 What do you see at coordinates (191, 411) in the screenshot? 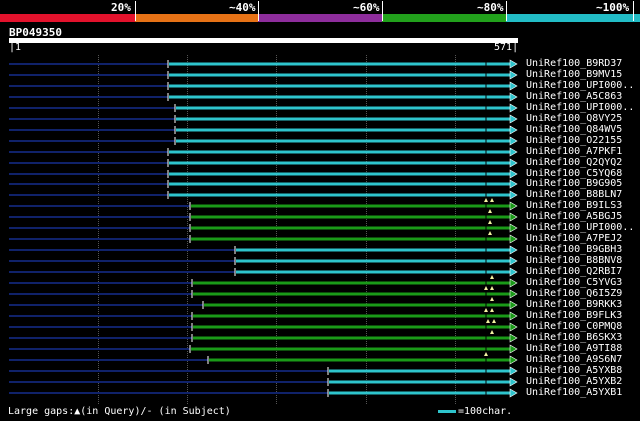
I see `legend-subject-text: (in Subject)` at bounding box center [191, 411].